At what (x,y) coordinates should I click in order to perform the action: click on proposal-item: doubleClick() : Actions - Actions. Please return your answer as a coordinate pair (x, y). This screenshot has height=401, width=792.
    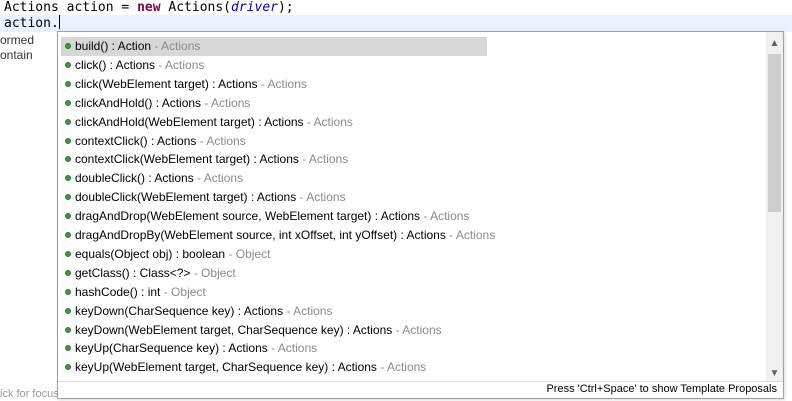
    Looking at the image, I should click on (274, 178).